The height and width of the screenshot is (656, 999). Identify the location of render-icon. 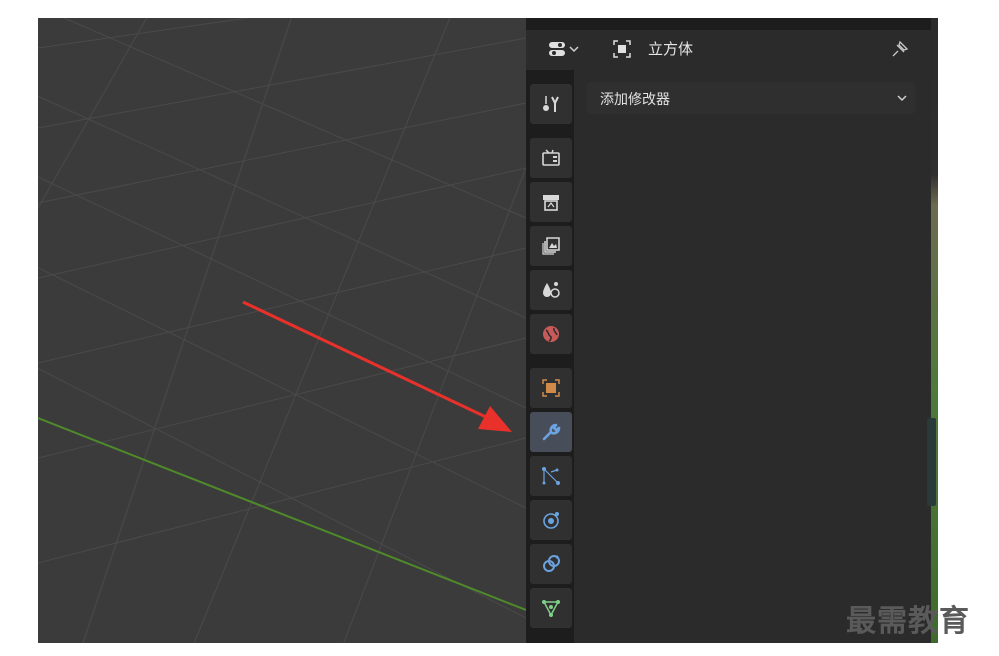
(551, 157).